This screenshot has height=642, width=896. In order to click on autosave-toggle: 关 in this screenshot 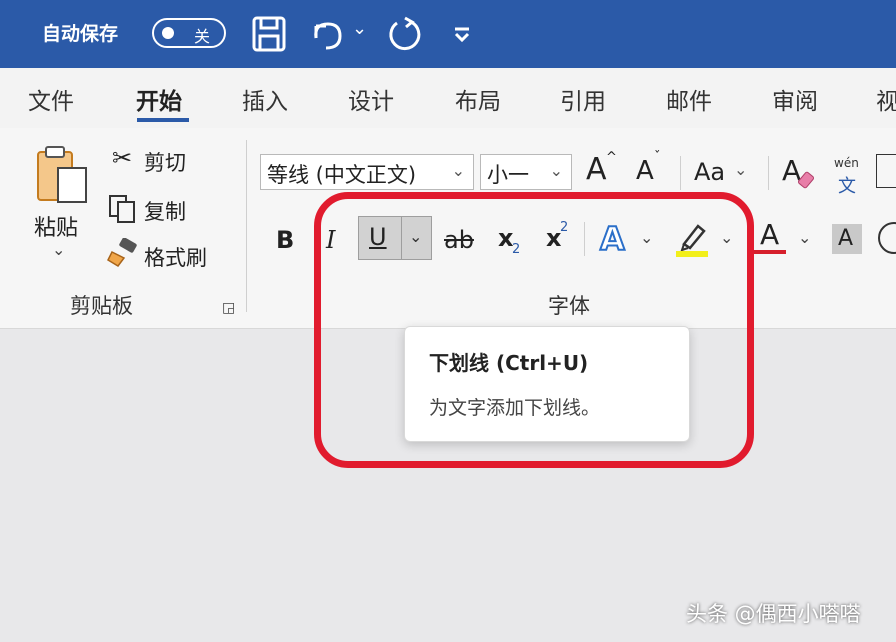, I will do `click(189, 33)`.